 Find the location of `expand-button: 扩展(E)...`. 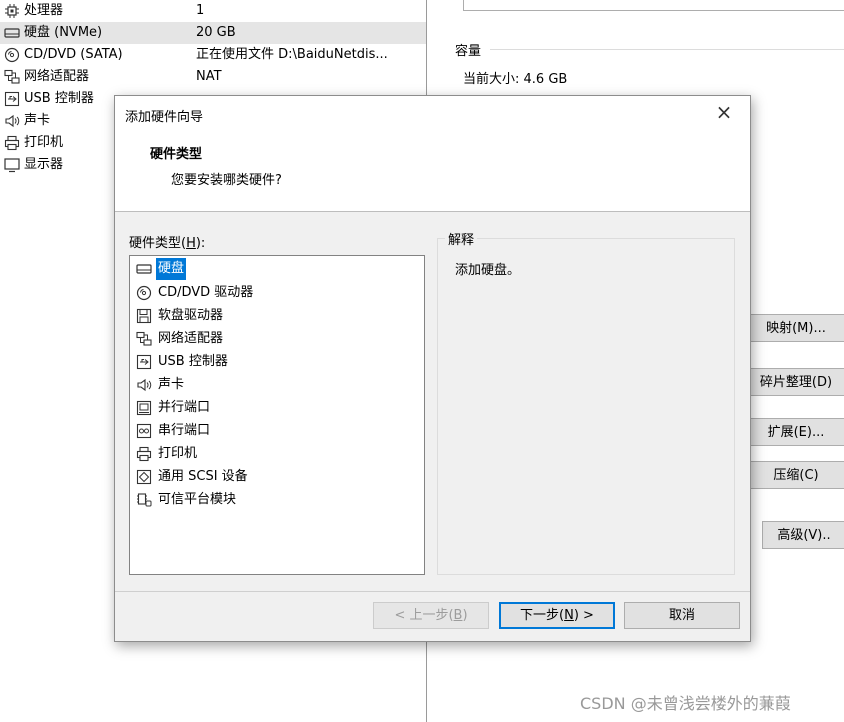

expand-button: 扩展(E)... is located at coordinates (795, 432).